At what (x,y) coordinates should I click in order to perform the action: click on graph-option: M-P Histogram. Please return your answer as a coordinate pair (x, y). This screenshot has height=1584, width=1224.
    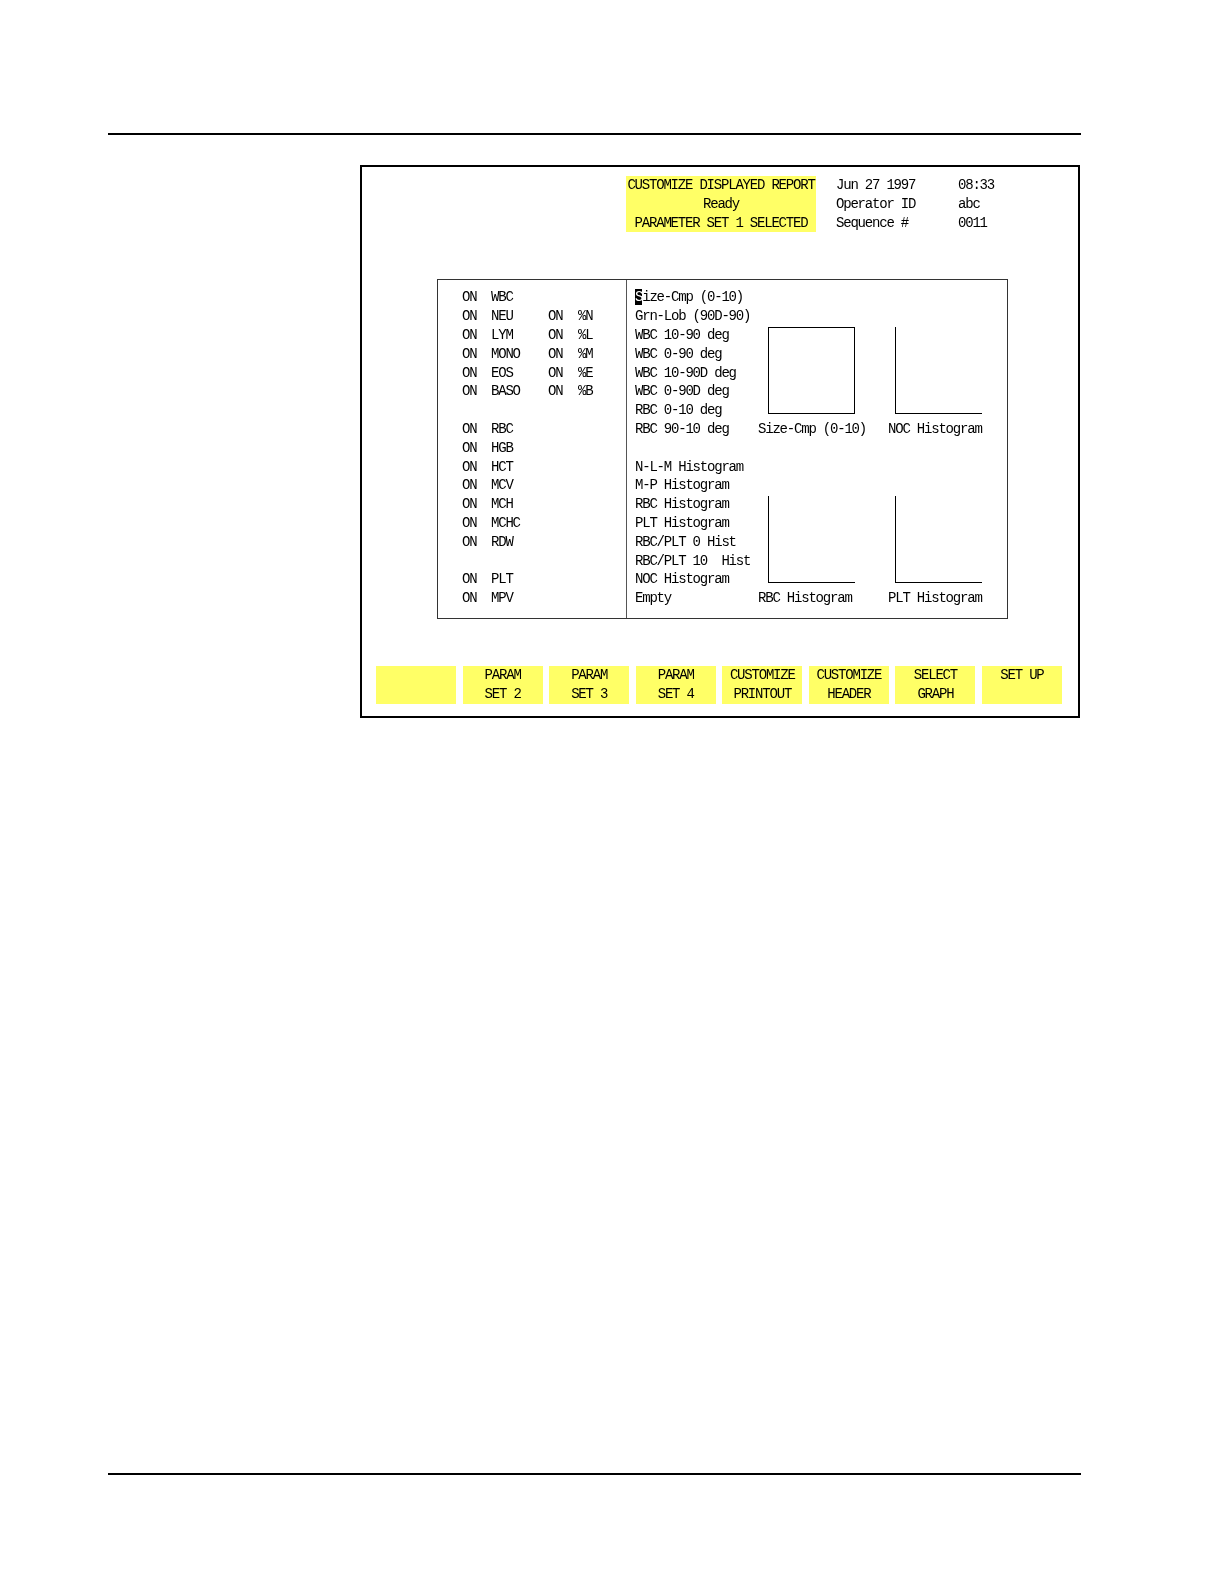
    Looking at the image, I should click on (682, 486).